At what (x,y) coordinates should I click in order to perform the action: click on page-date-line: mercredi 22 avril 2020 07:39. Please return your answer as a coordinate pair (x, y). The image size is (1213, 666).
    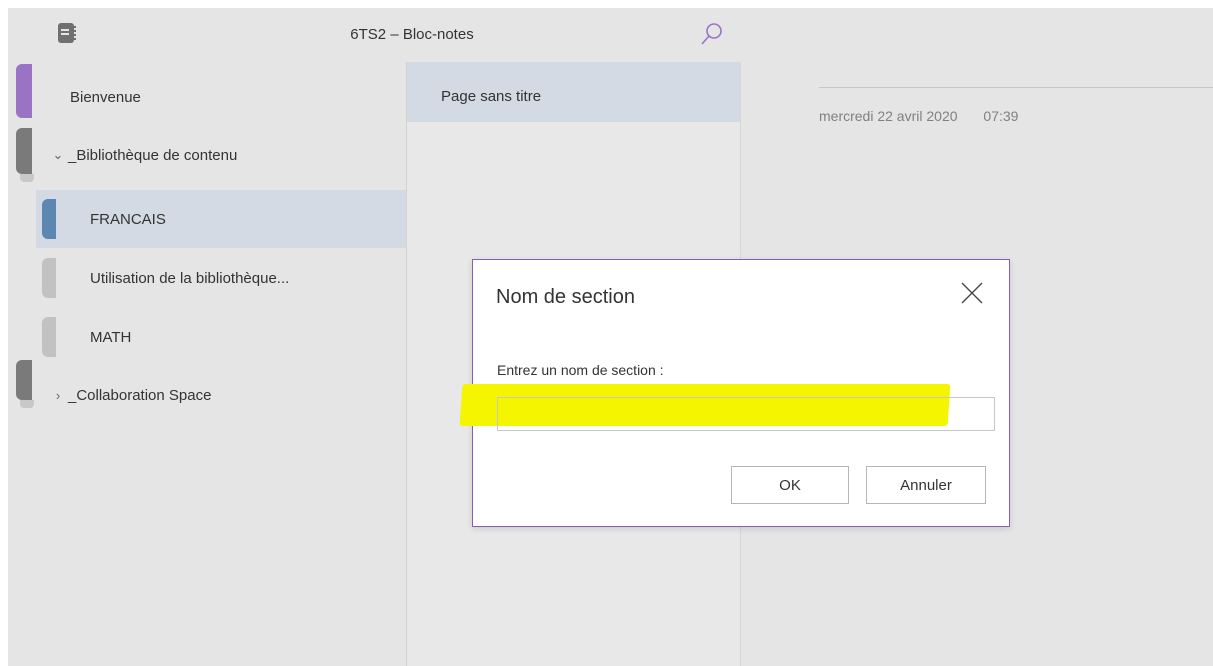
    Looking at the image, I should click on (918, 116).